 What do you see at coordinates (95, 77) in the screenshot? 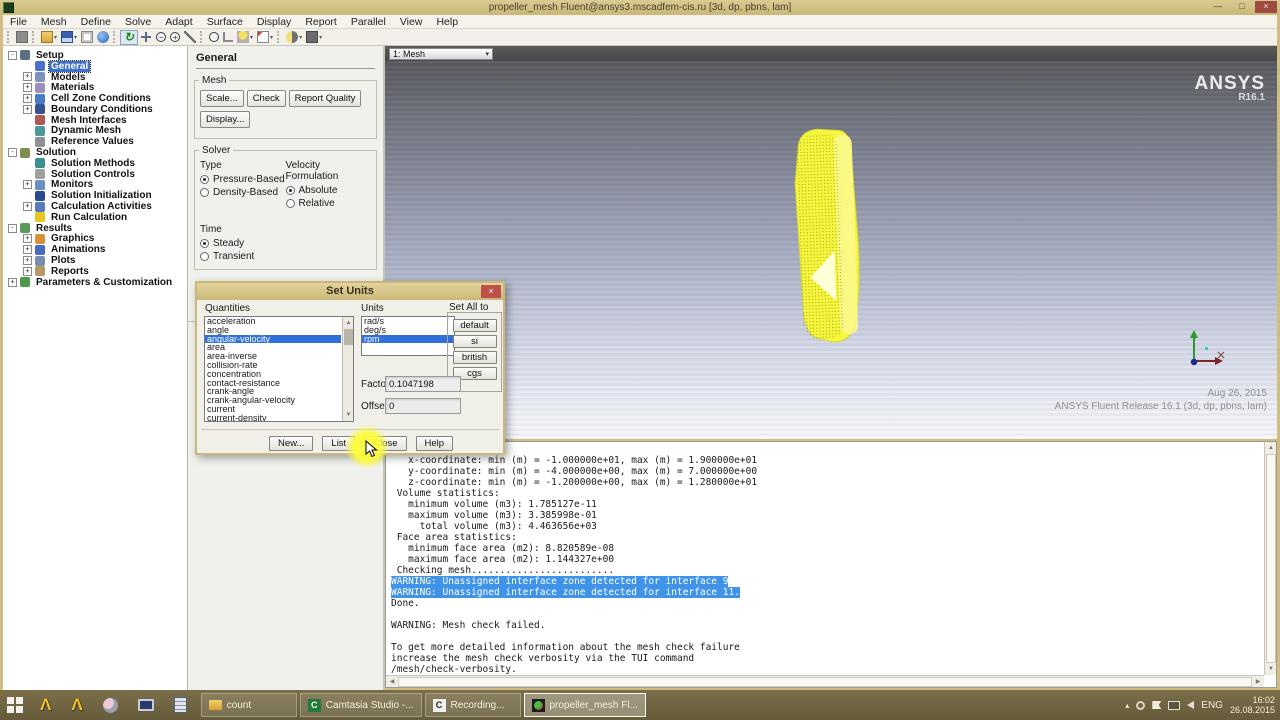
I see `tree-item: + Models` at bounding box center [95, 77].